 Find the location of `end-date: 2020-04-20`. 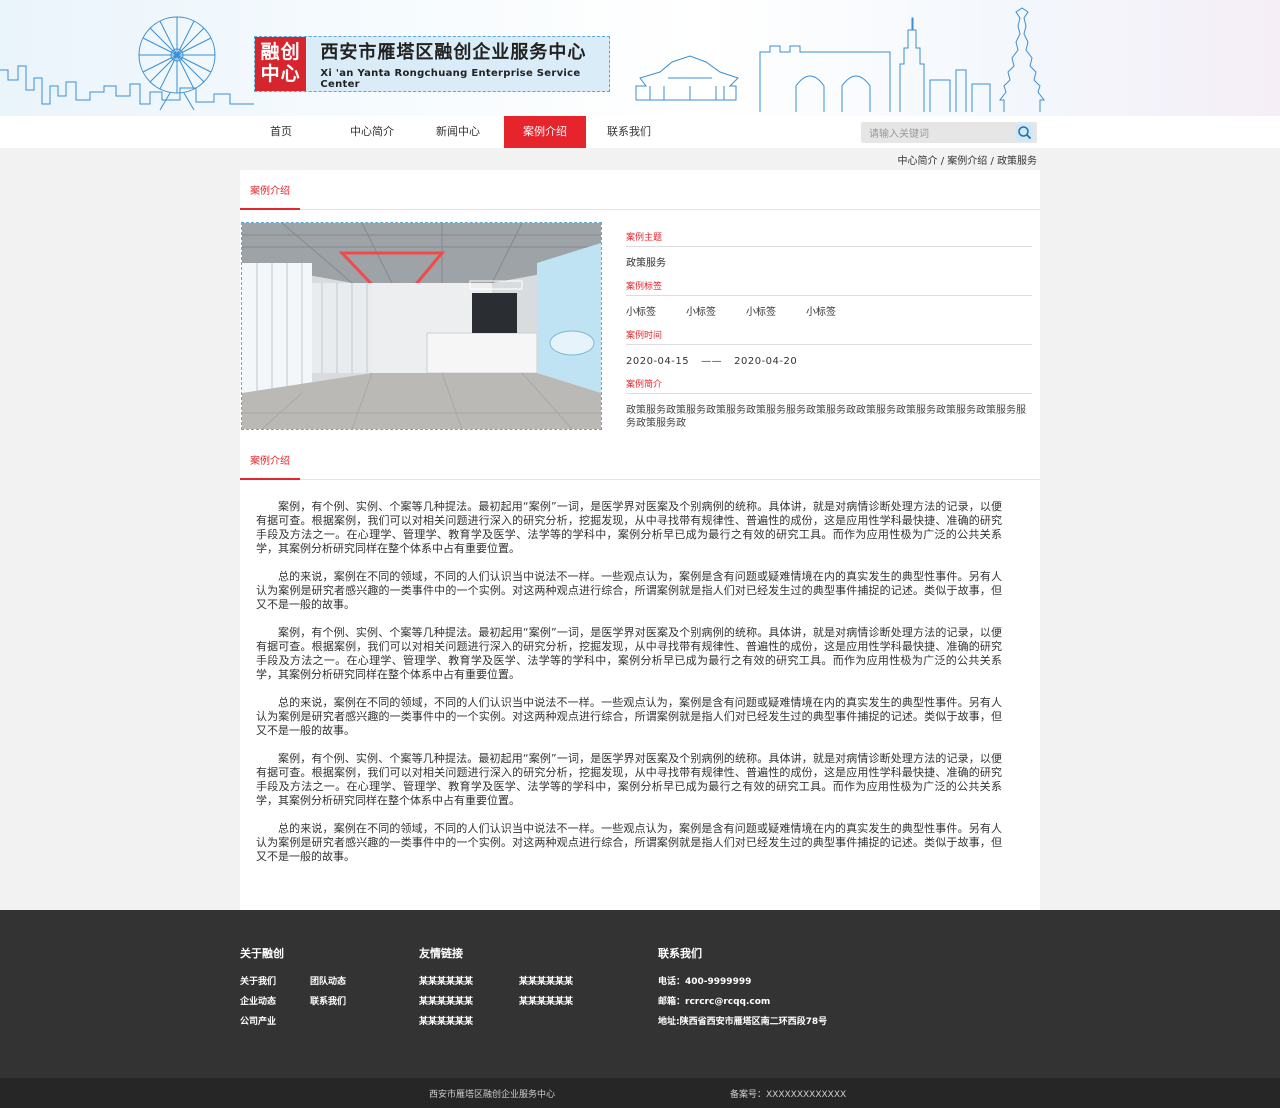

end-date: 2020-04-20 is located at coordinates (766, 361).